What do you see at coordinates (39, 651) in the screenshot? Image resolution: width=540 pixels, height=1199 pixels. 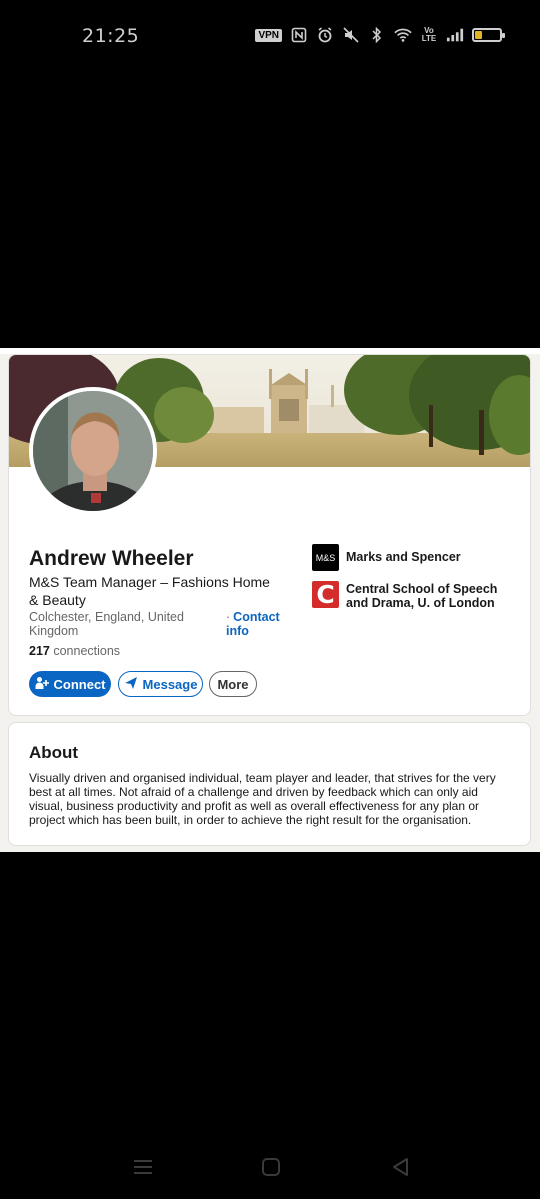 I see `connections-number: 217` at bounding box center [39, 651].